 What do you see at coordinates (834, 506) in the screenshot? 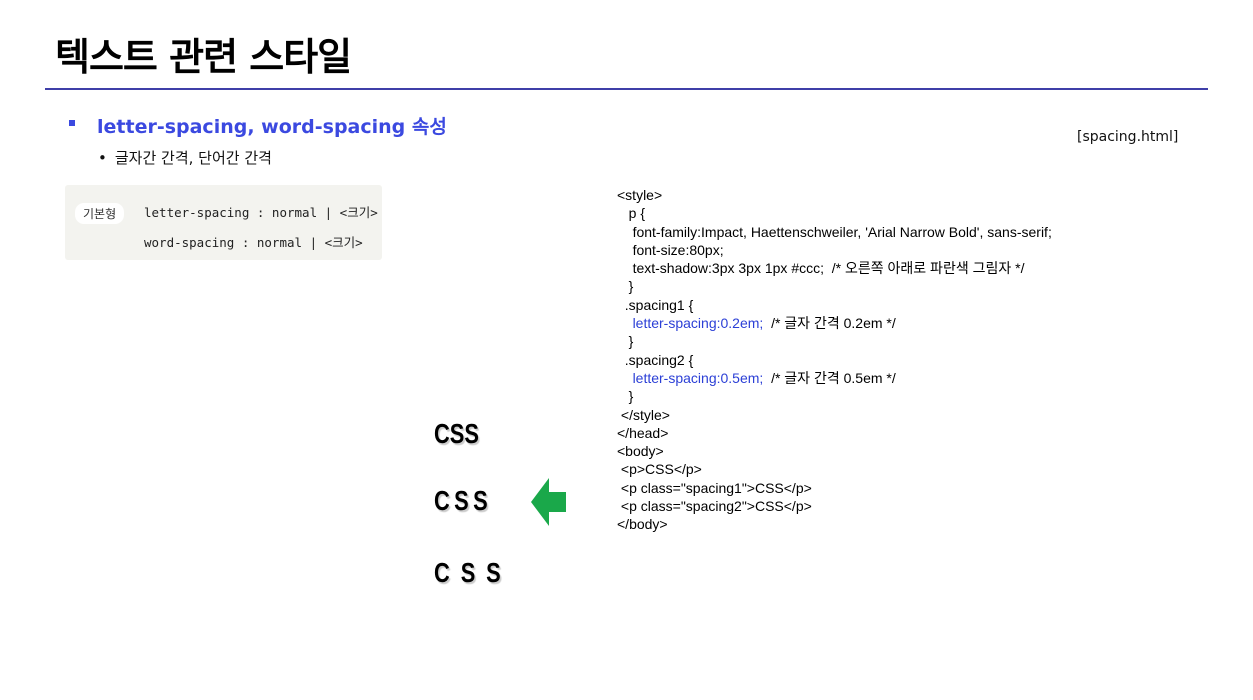
I see `code-line: <p class="spacing2">CSS</p>` at bounding box center [834, 506].